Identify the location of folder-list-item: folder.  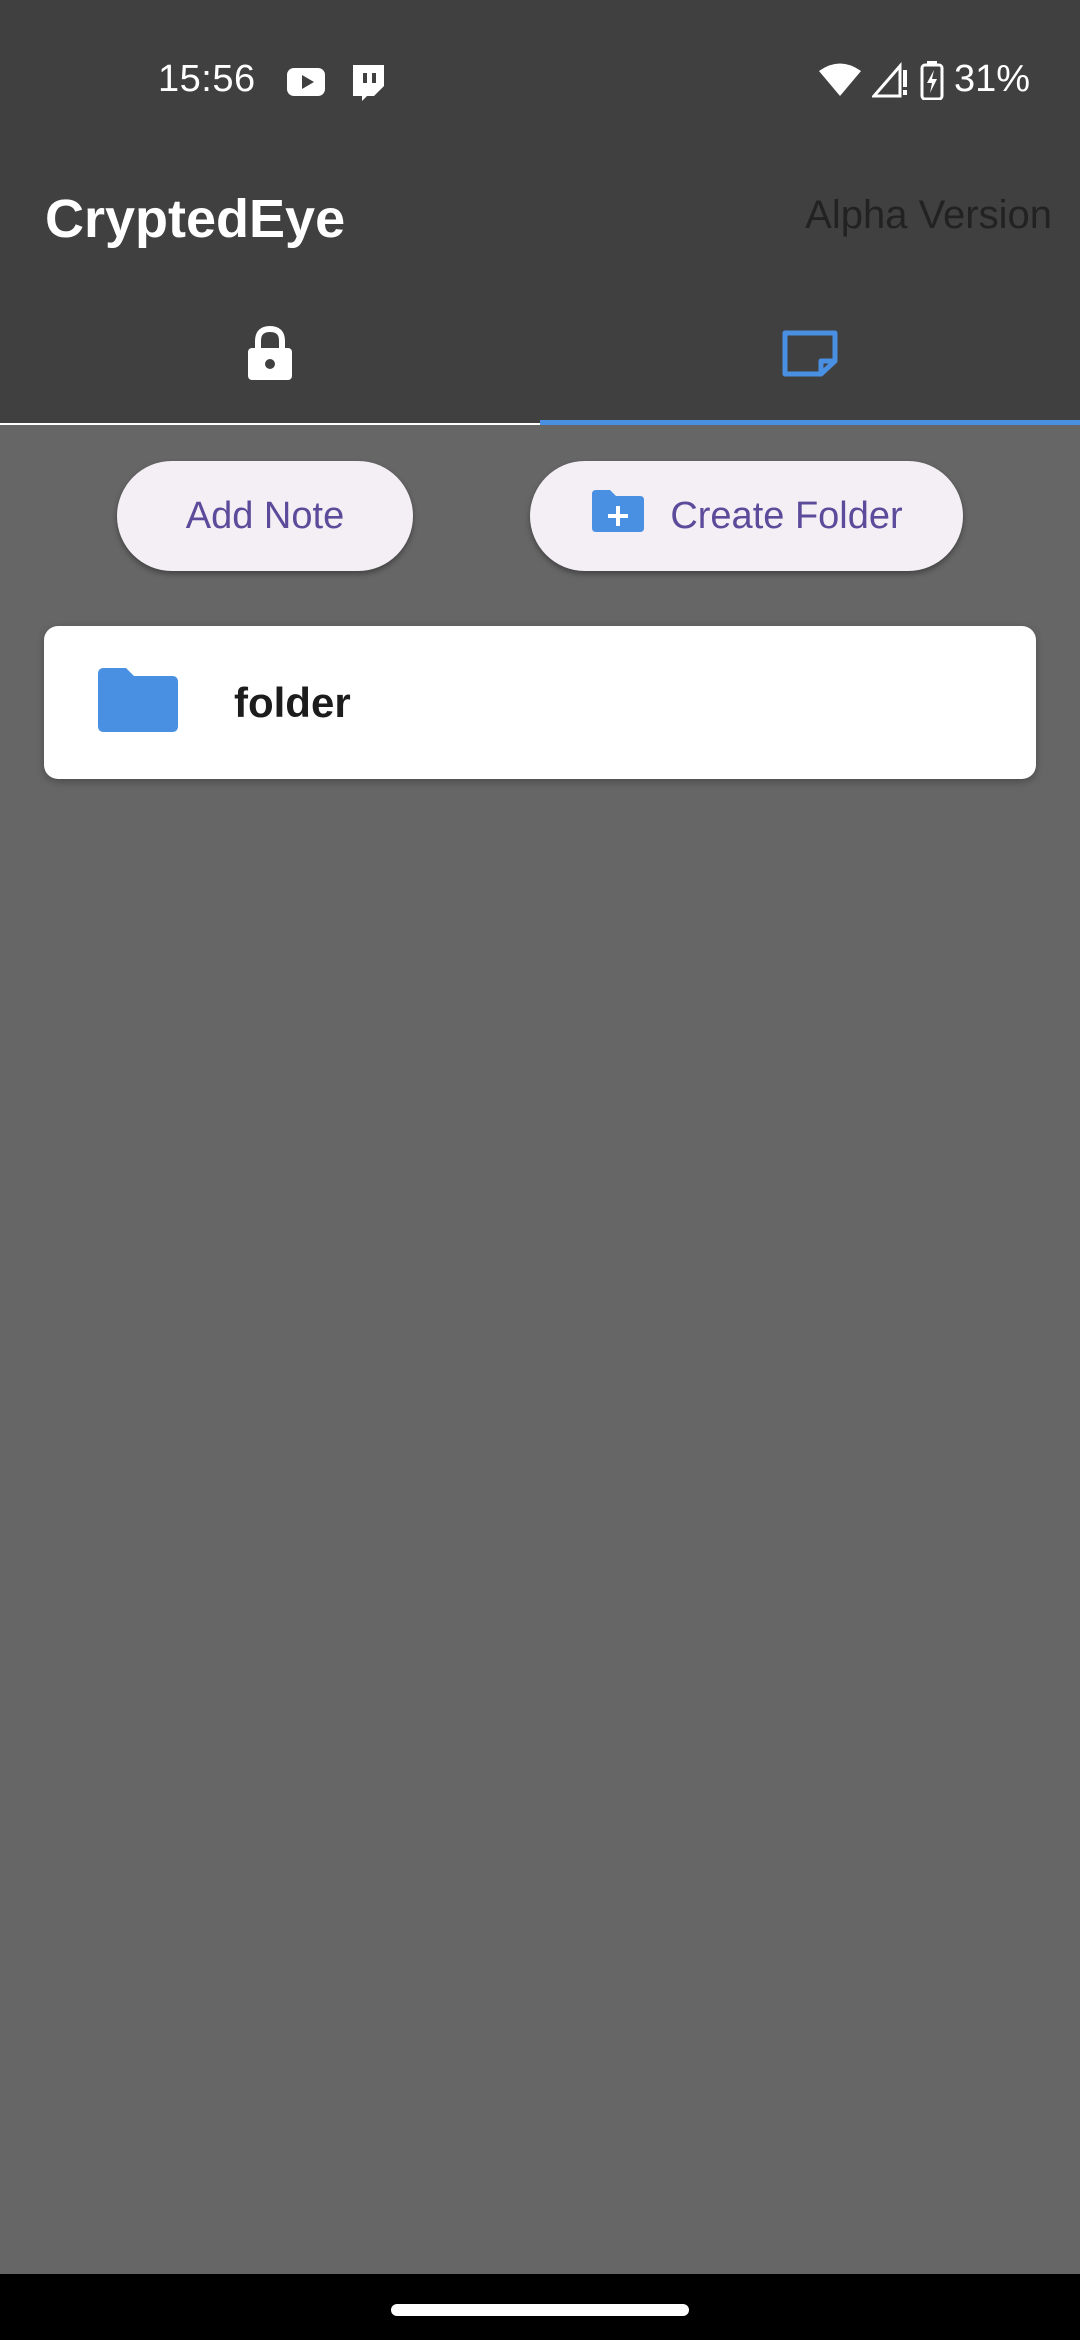
(540, 702).